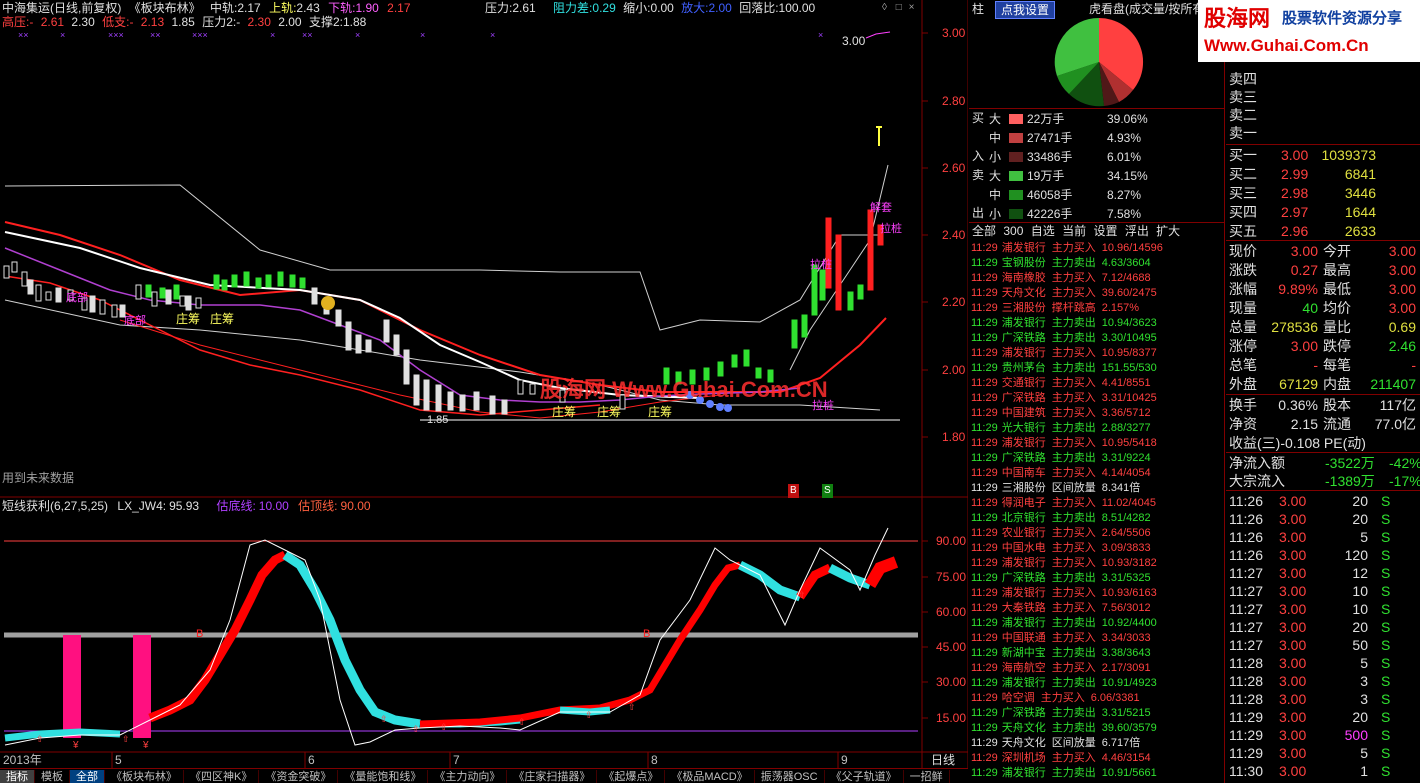 The height and width of the screenshot is (783, 1420). What do you see at coordinates (1360, 627) in the screenshot?
I see `tick-volume: 20` at bounding box center [1360, 627].